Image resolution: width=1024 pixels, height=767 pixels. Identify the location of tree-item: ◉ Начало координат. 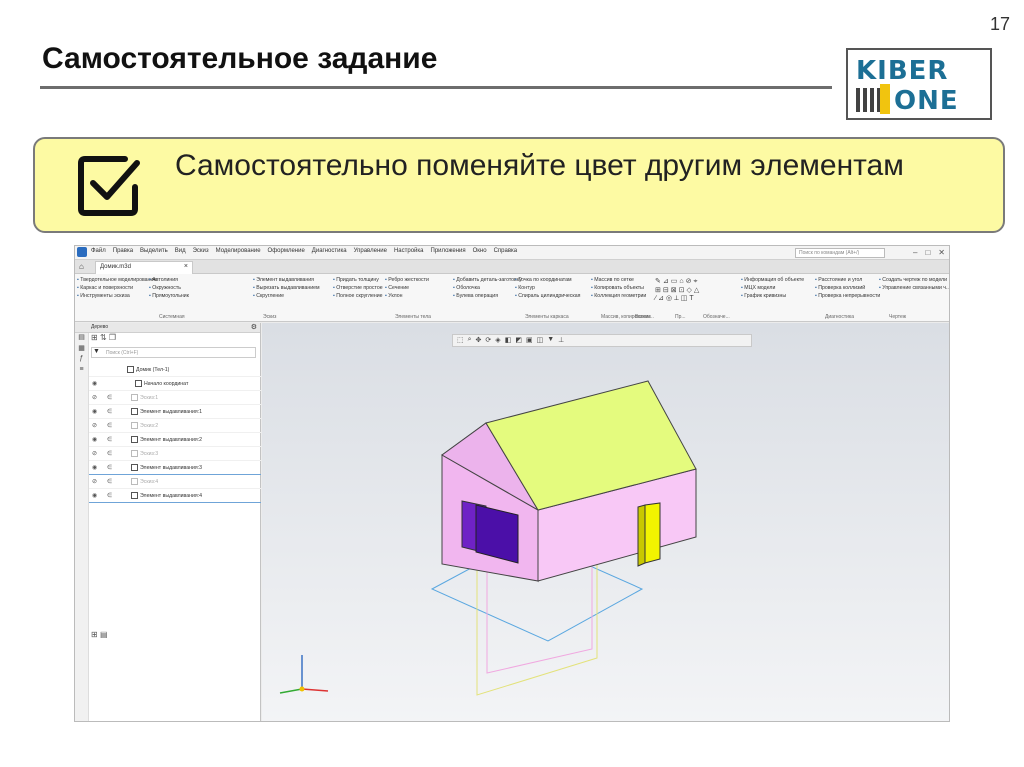
(175, 384).